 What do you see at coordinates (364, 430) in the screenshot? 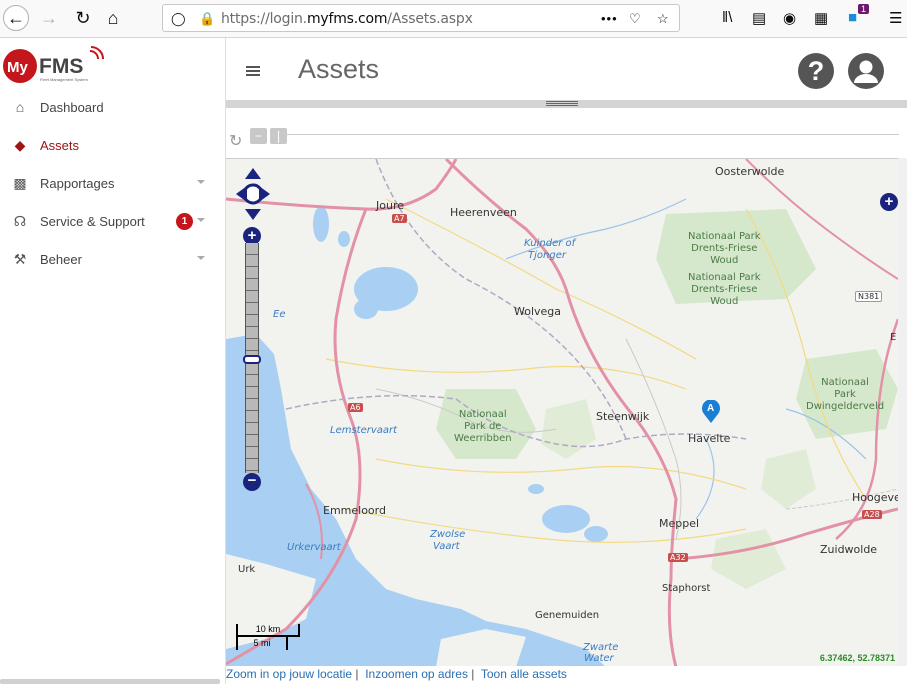
I see `map-label-lemstervaart: Lemstervaart` at bounding box center [364, 430].